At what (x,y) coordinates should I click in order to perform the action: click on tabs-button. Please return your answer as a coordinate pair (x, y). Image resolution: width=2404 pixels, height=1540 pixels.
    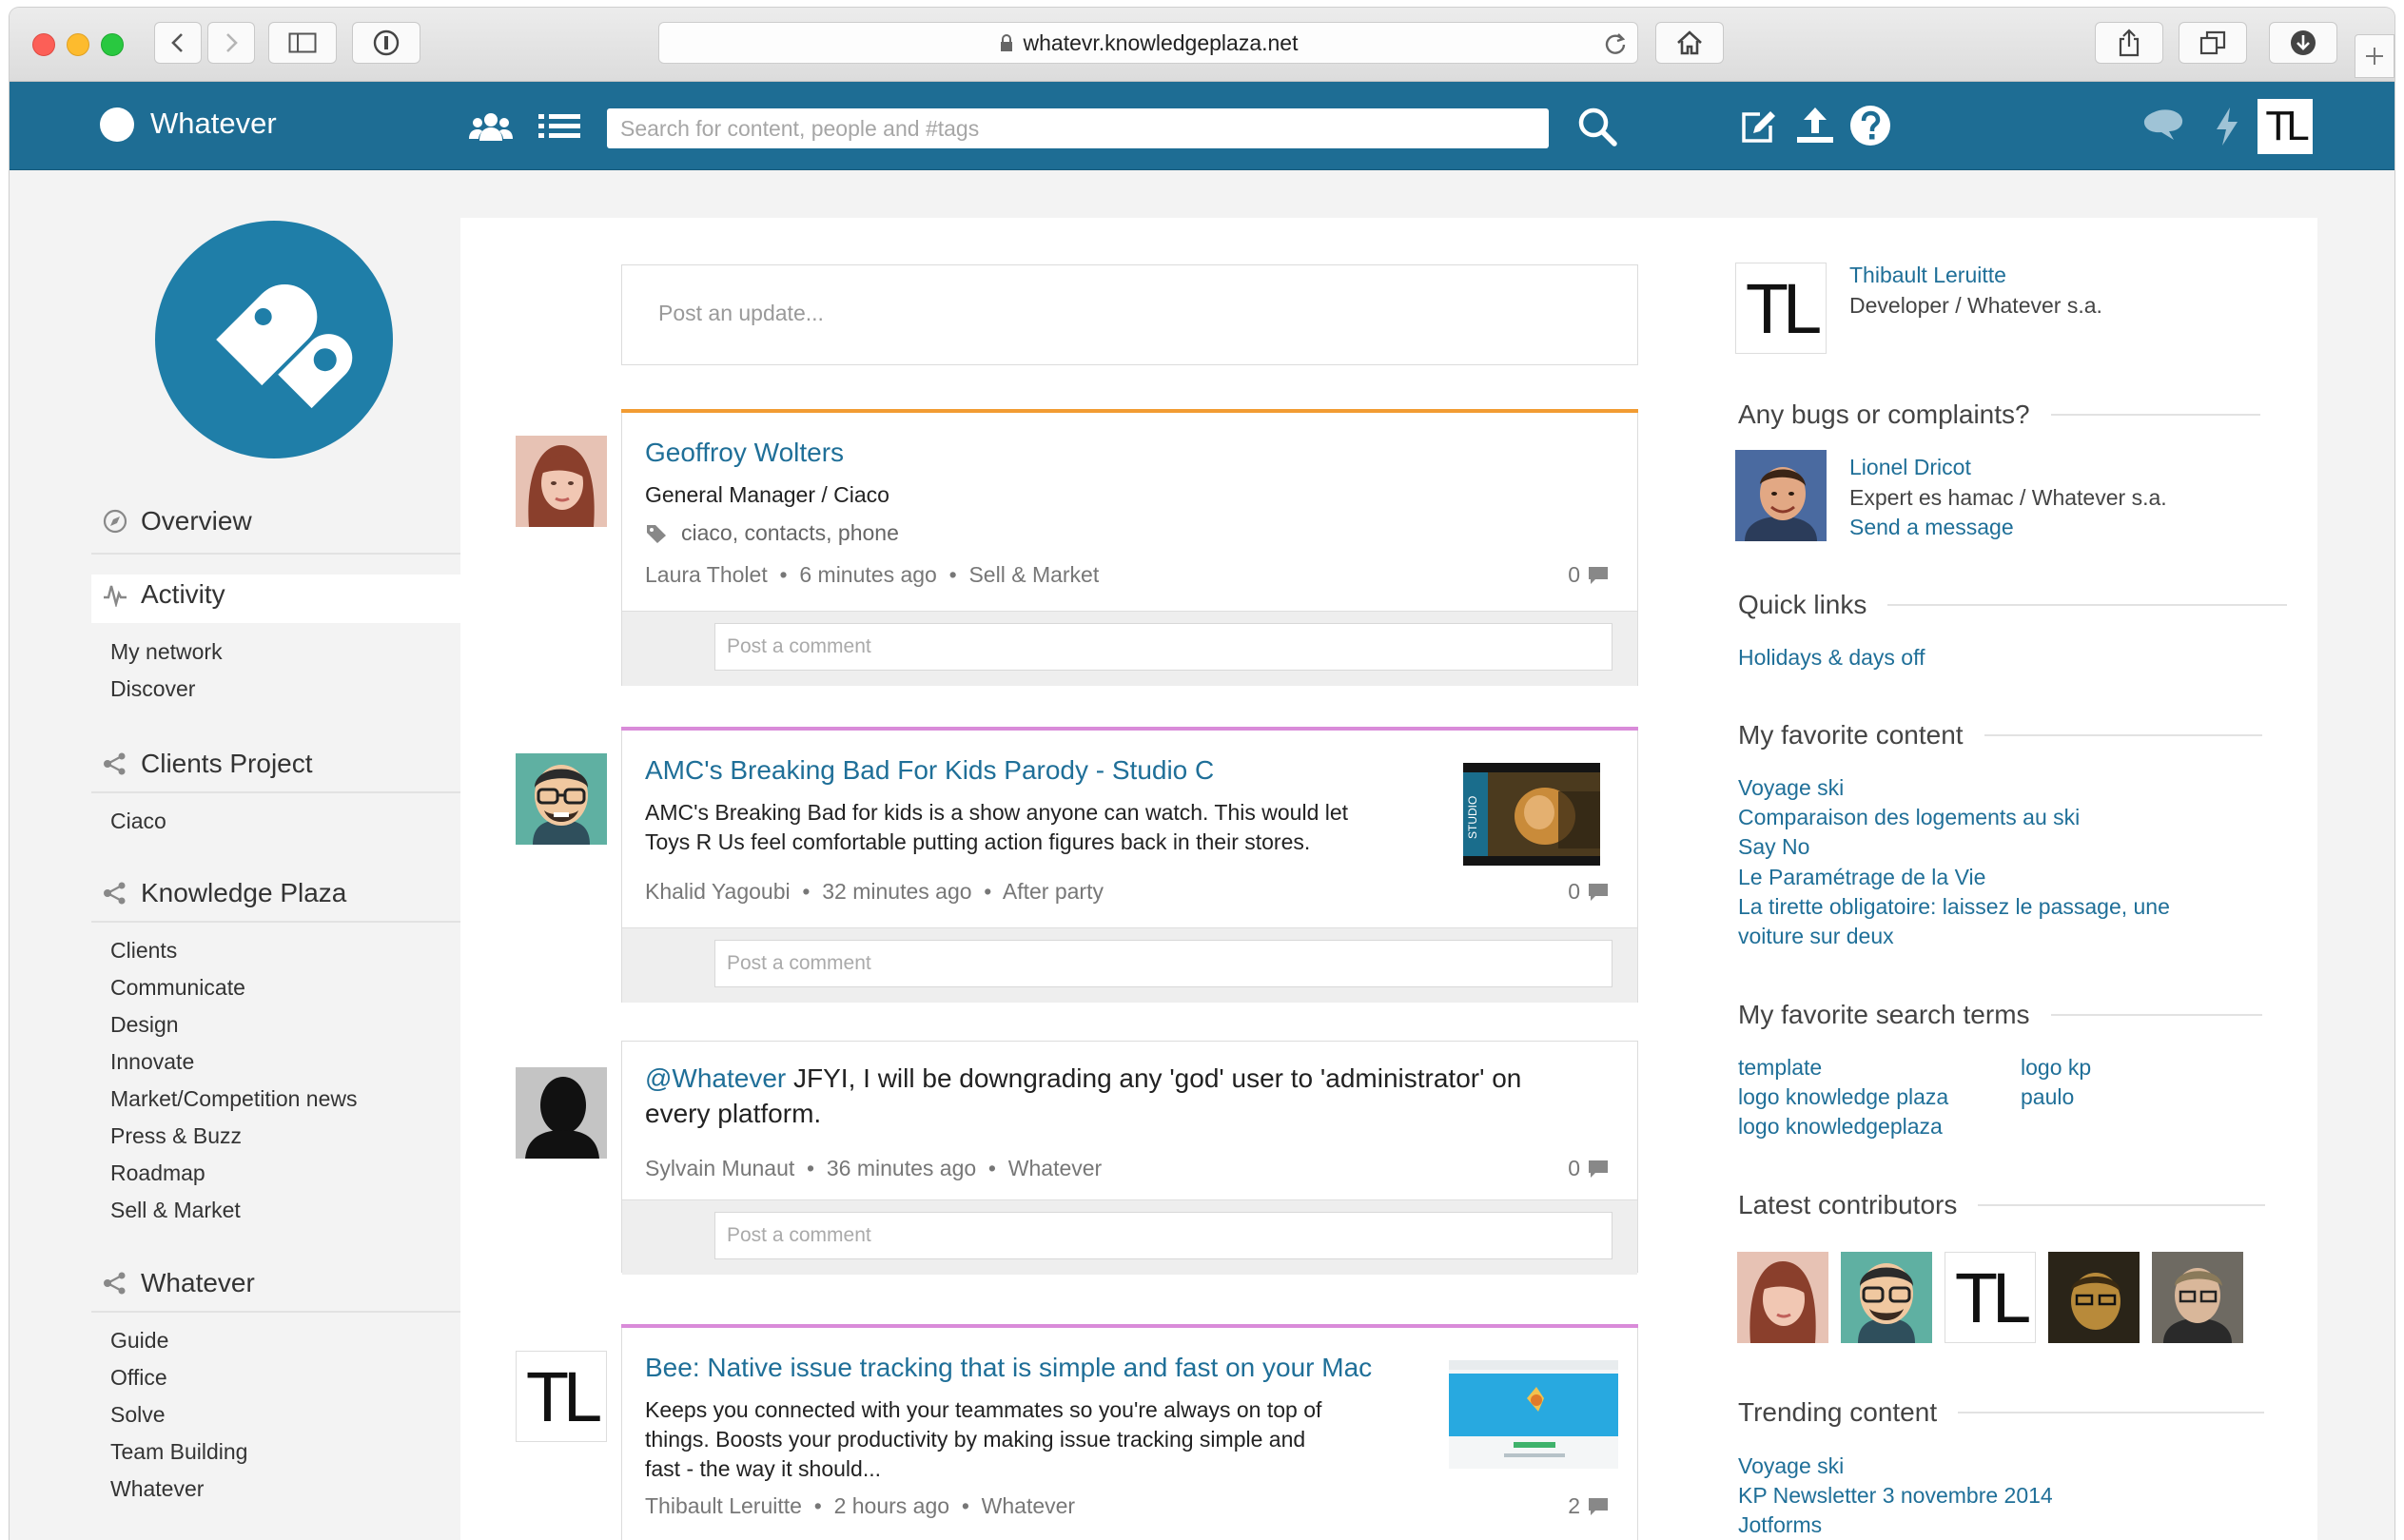
    Looking at the image, I should click on (2213, 43).